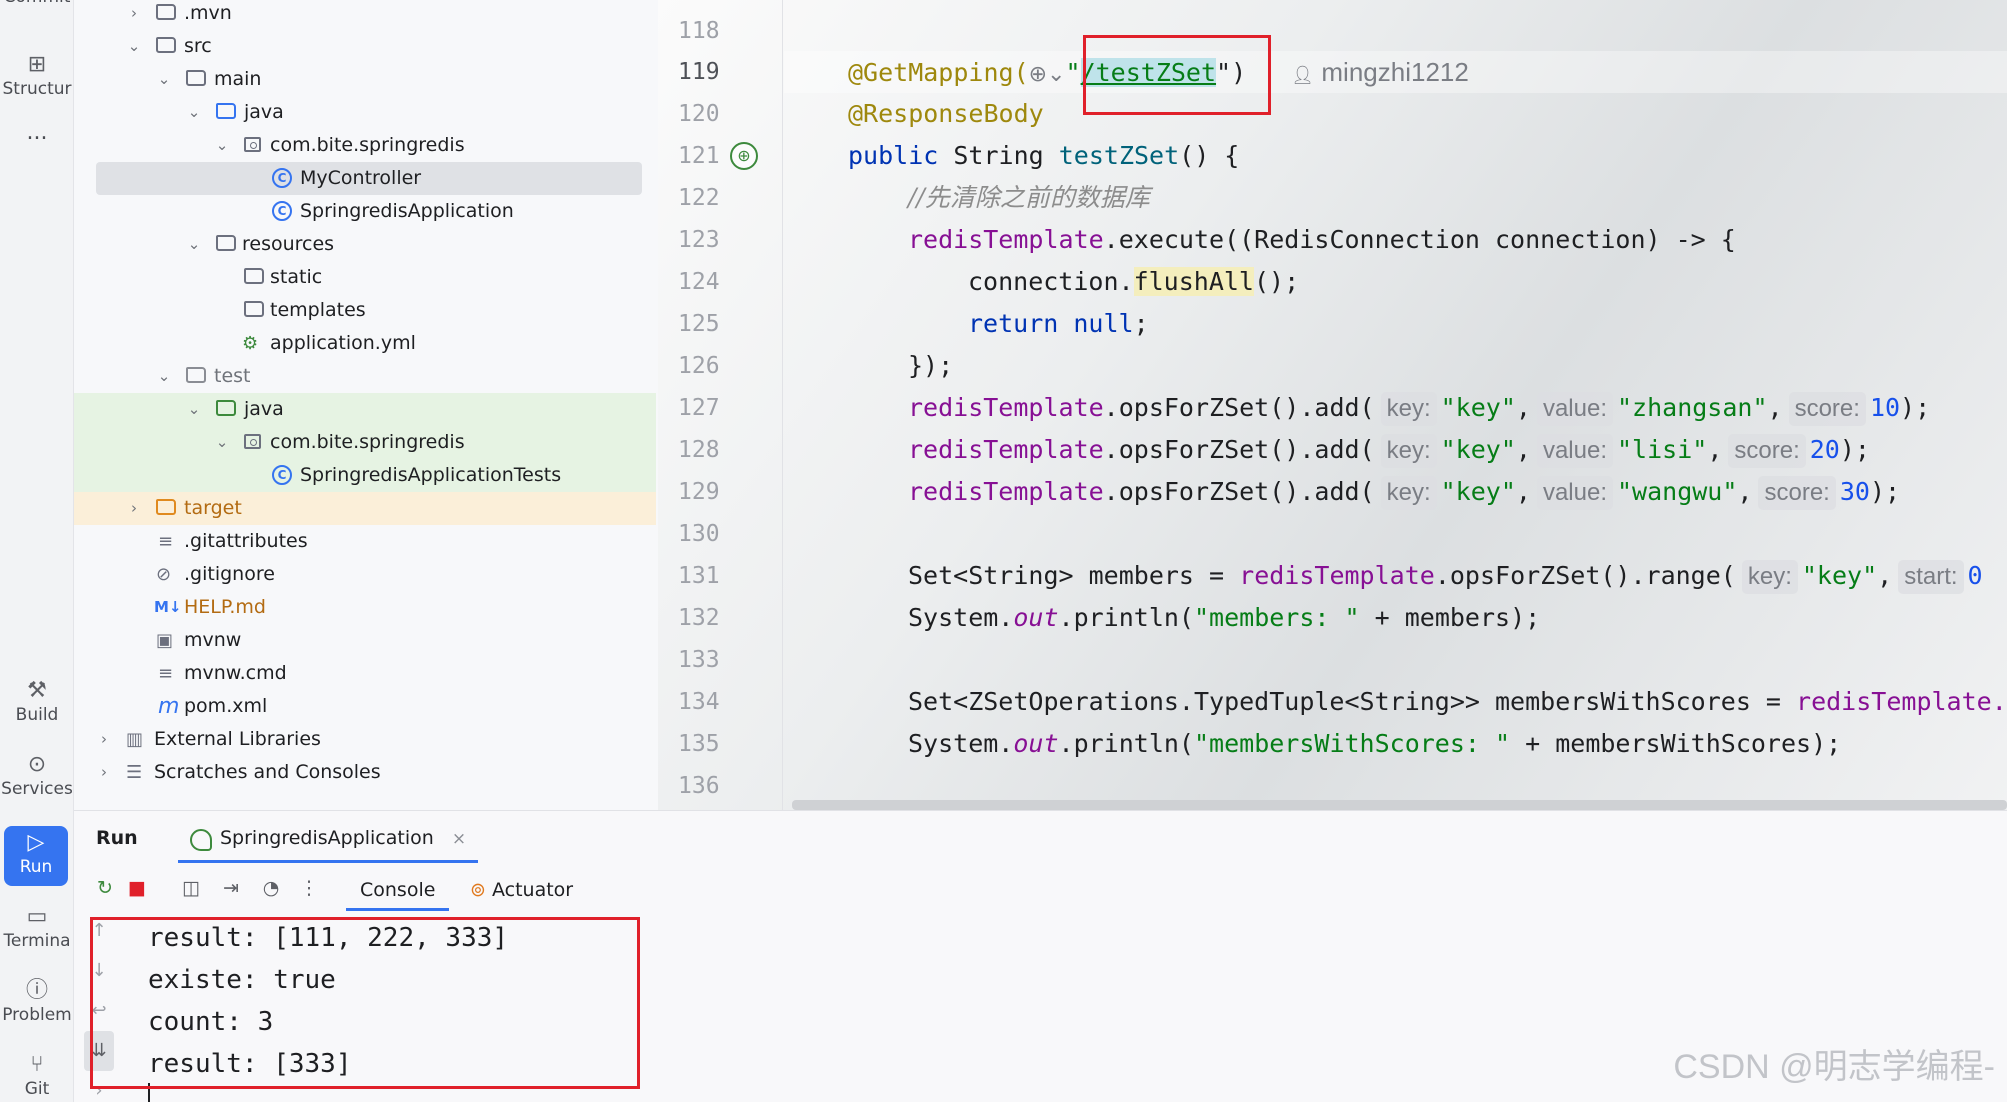 The width and height of the screenshot is (2007, 1102). I want to click on terminal-tool-button: ▭ Termina, so click(37, 932).